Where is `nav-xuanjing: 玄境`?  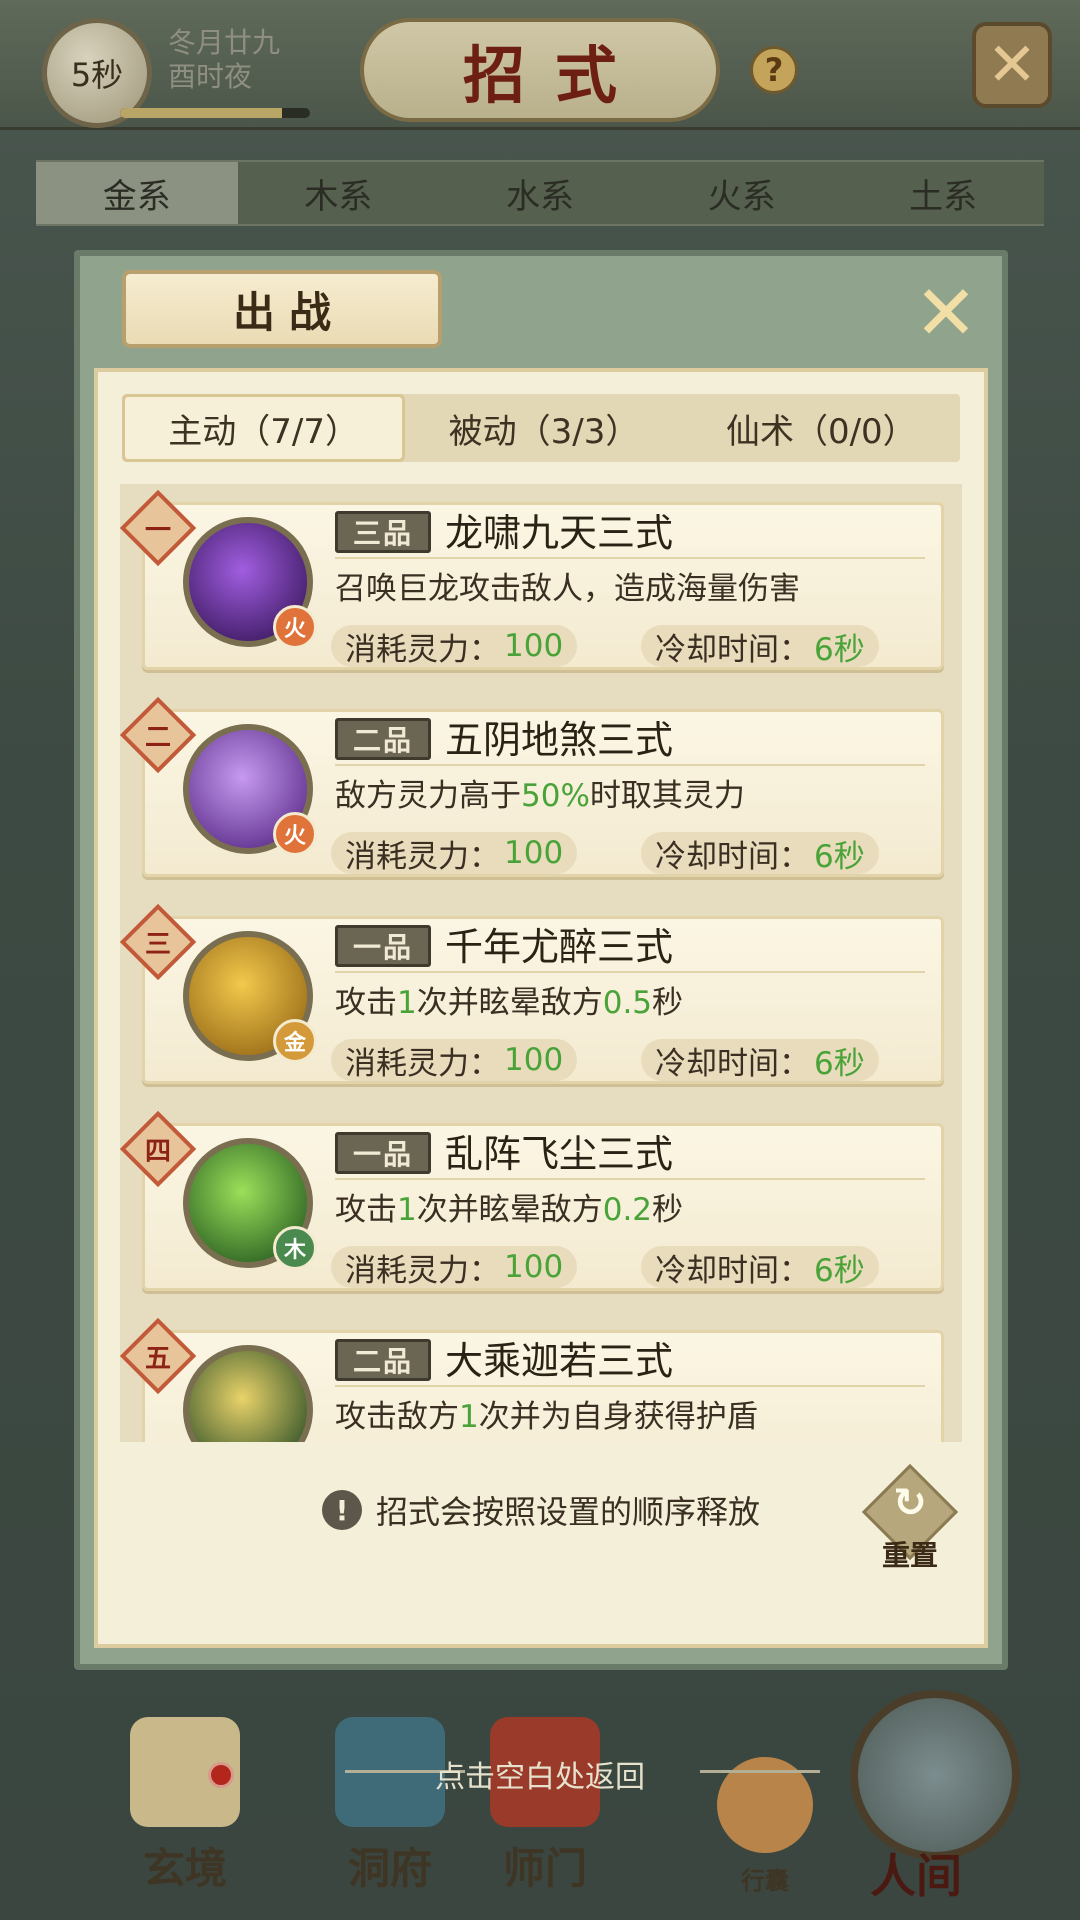 nav-xuanjing: 玄境 is located at coordinates (185, 1806).